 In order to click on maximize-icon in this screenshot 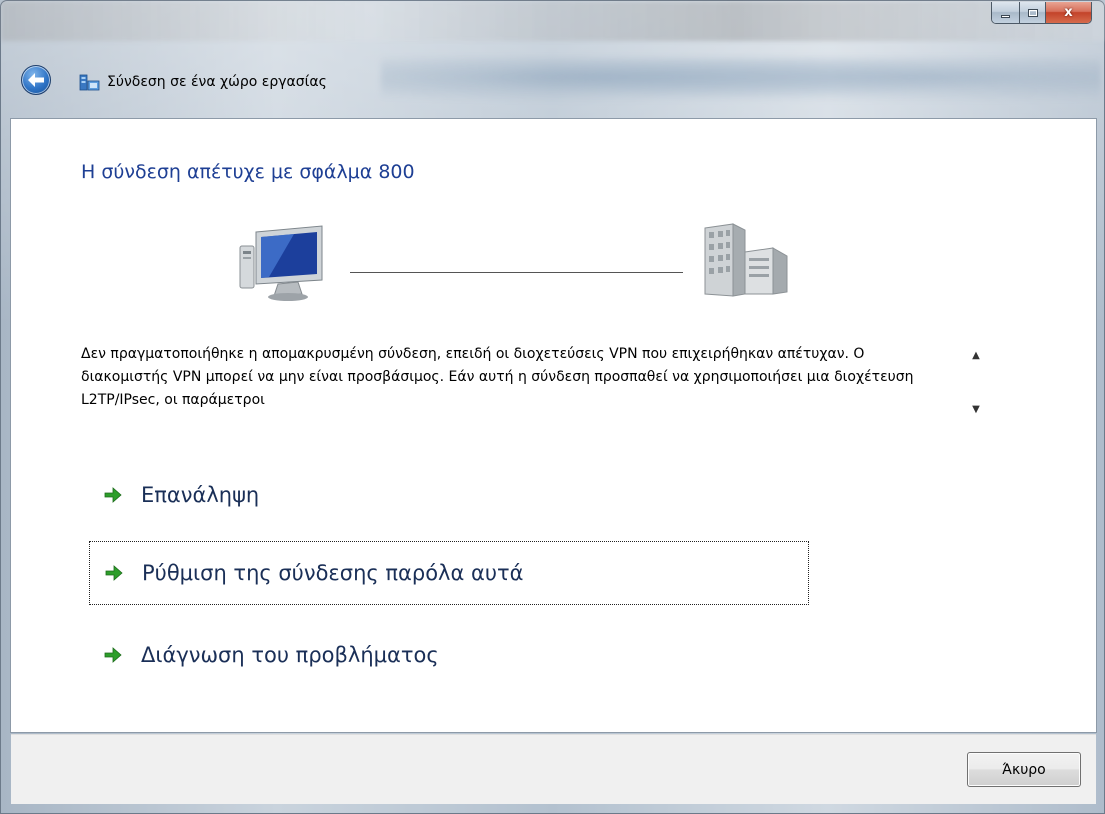, I will do `click(1032, 12)`.